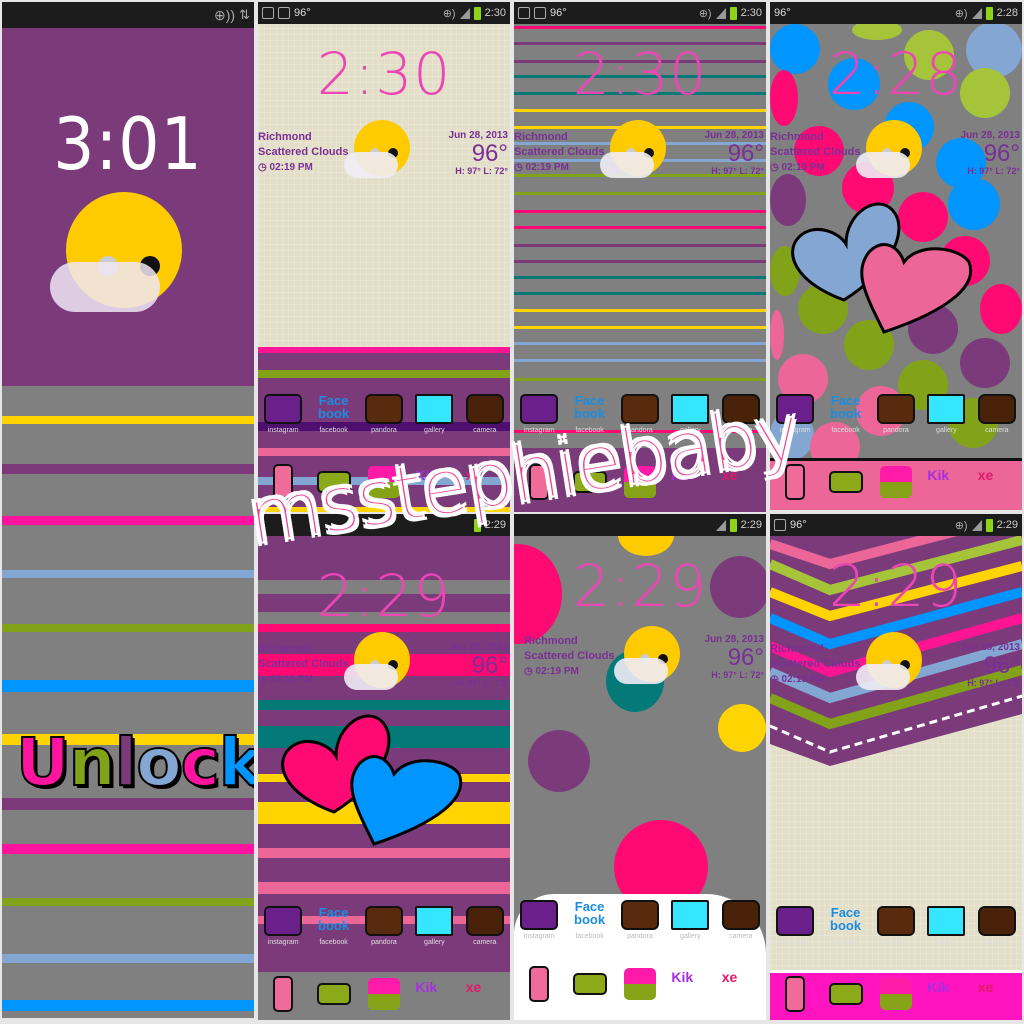  I want to click on unlock-letter: n, so click(92, 762).